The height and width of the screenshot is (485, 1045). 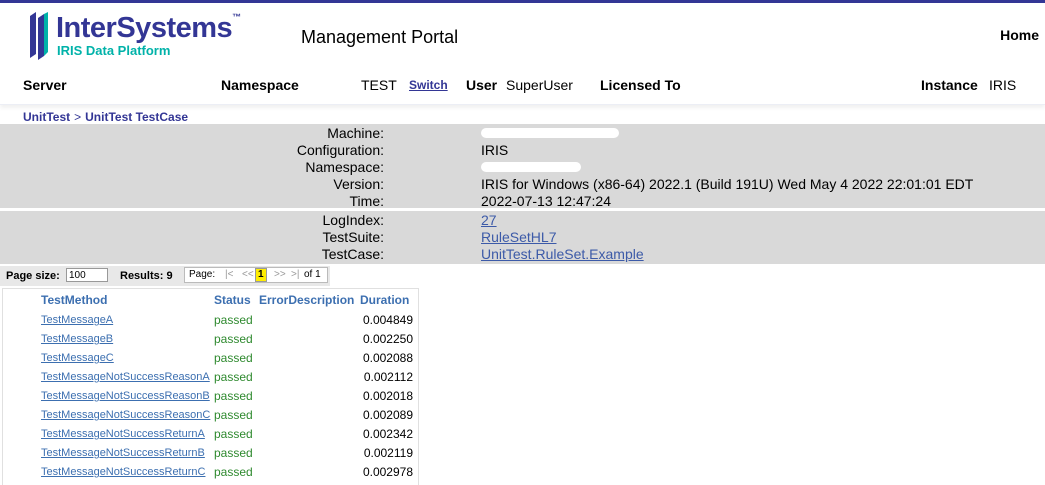 What do you see at coordinates (125, 396) in the screenshot?
I see `test-method-link: TestMessageNotSuccessReasonB` at bounding box center [125, 396].